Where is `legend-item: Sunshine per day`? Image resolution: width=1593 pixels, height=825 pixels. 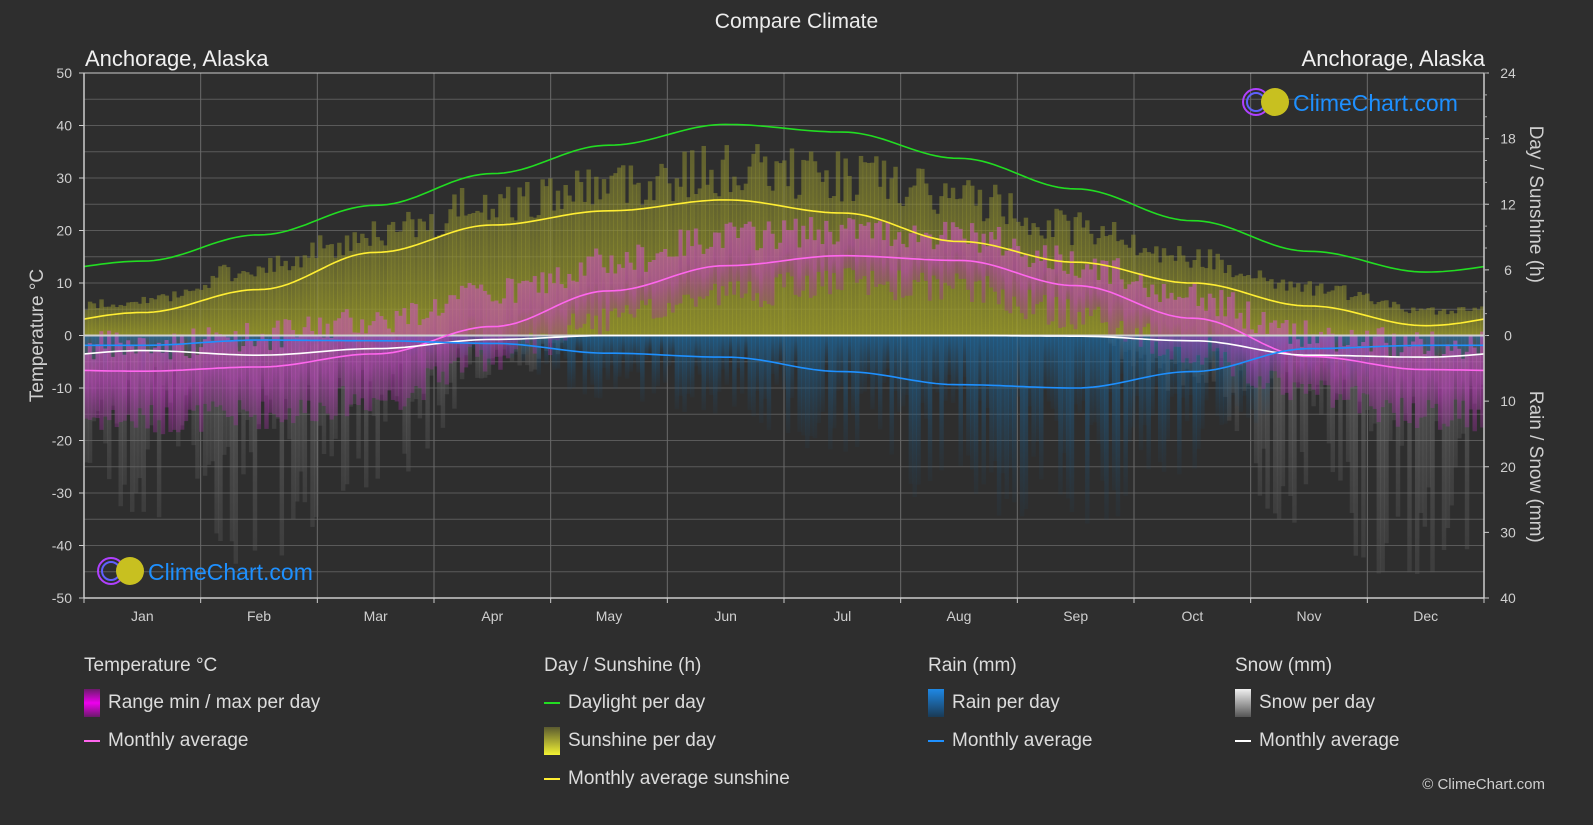 legend-item: Sunshine per day is located at coordinates (667, 741).